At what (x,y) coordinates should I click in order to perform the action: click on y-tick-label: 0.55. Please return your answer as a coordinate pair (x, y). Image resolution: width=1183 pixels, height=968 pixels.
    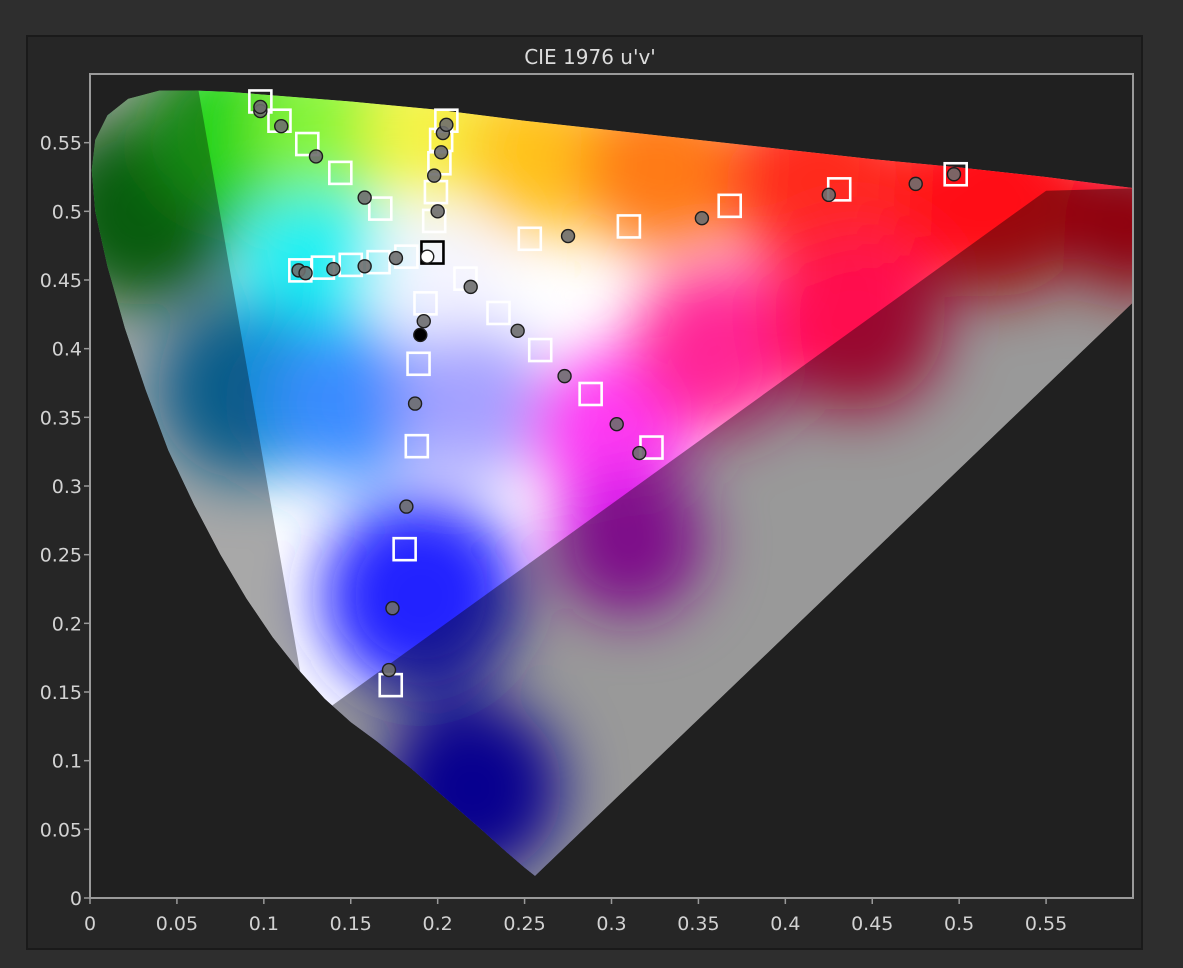
    Looking at the image, I should click on (61, 144).